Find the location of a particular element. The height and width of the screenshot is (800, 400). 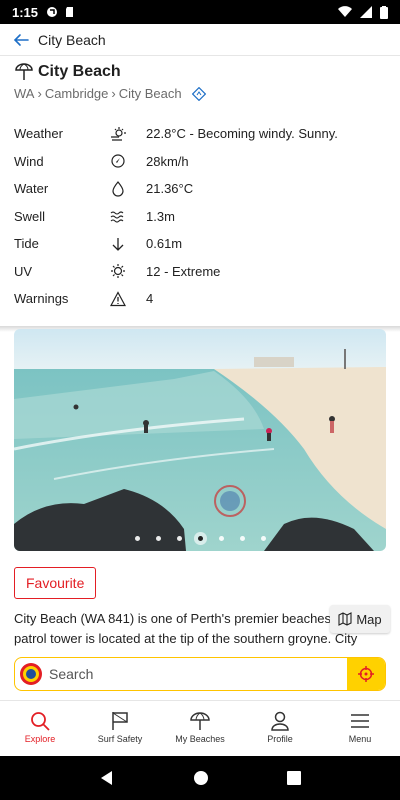

condition-row-swell: Swell 1.3m is located at coordinates (200, 217).